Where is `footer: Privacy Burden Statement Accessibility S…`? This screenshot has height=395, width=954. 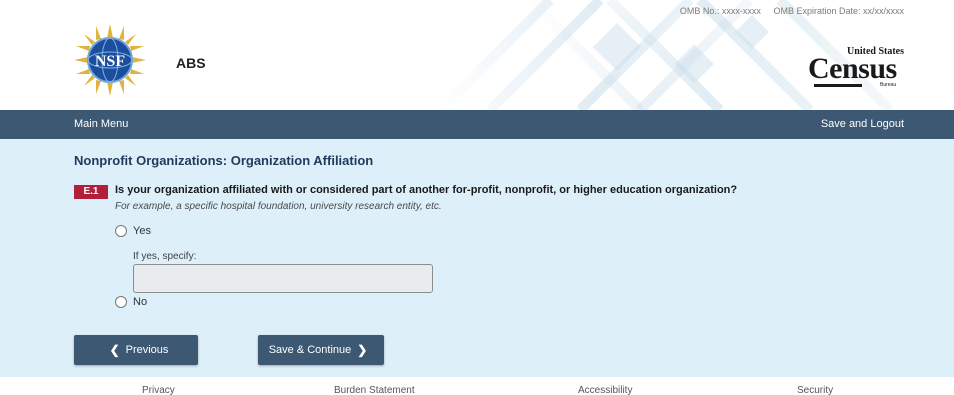
footer: Privacy Burden Statement Accessibility S… is located at coordinates (477, 386).